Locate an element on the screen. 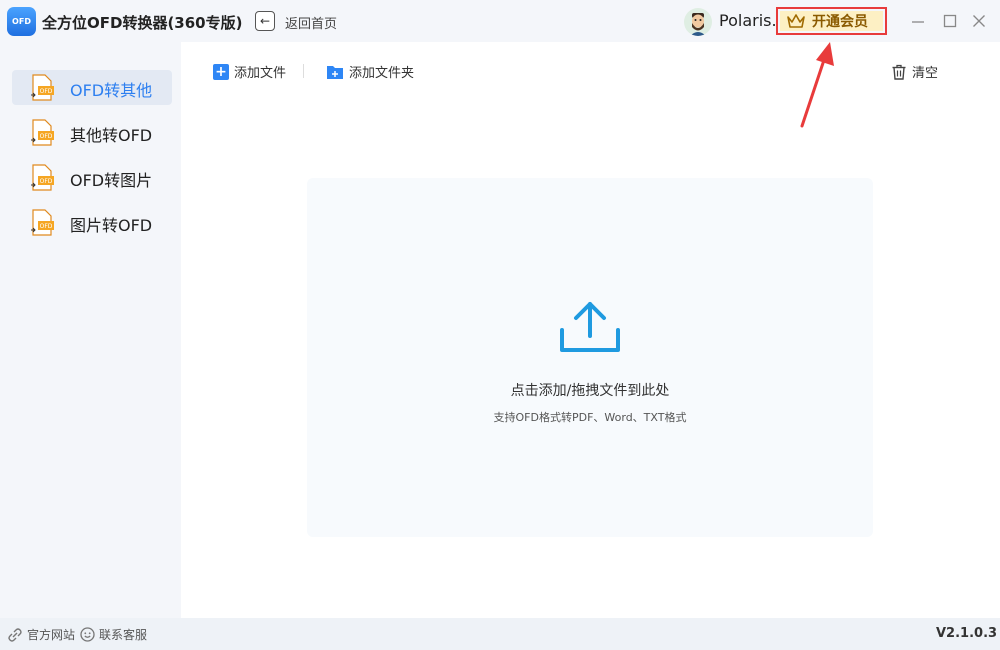 This screenshot has width=1000, height=650. website-link: 官方网站 is located at coordinates (41, 634).